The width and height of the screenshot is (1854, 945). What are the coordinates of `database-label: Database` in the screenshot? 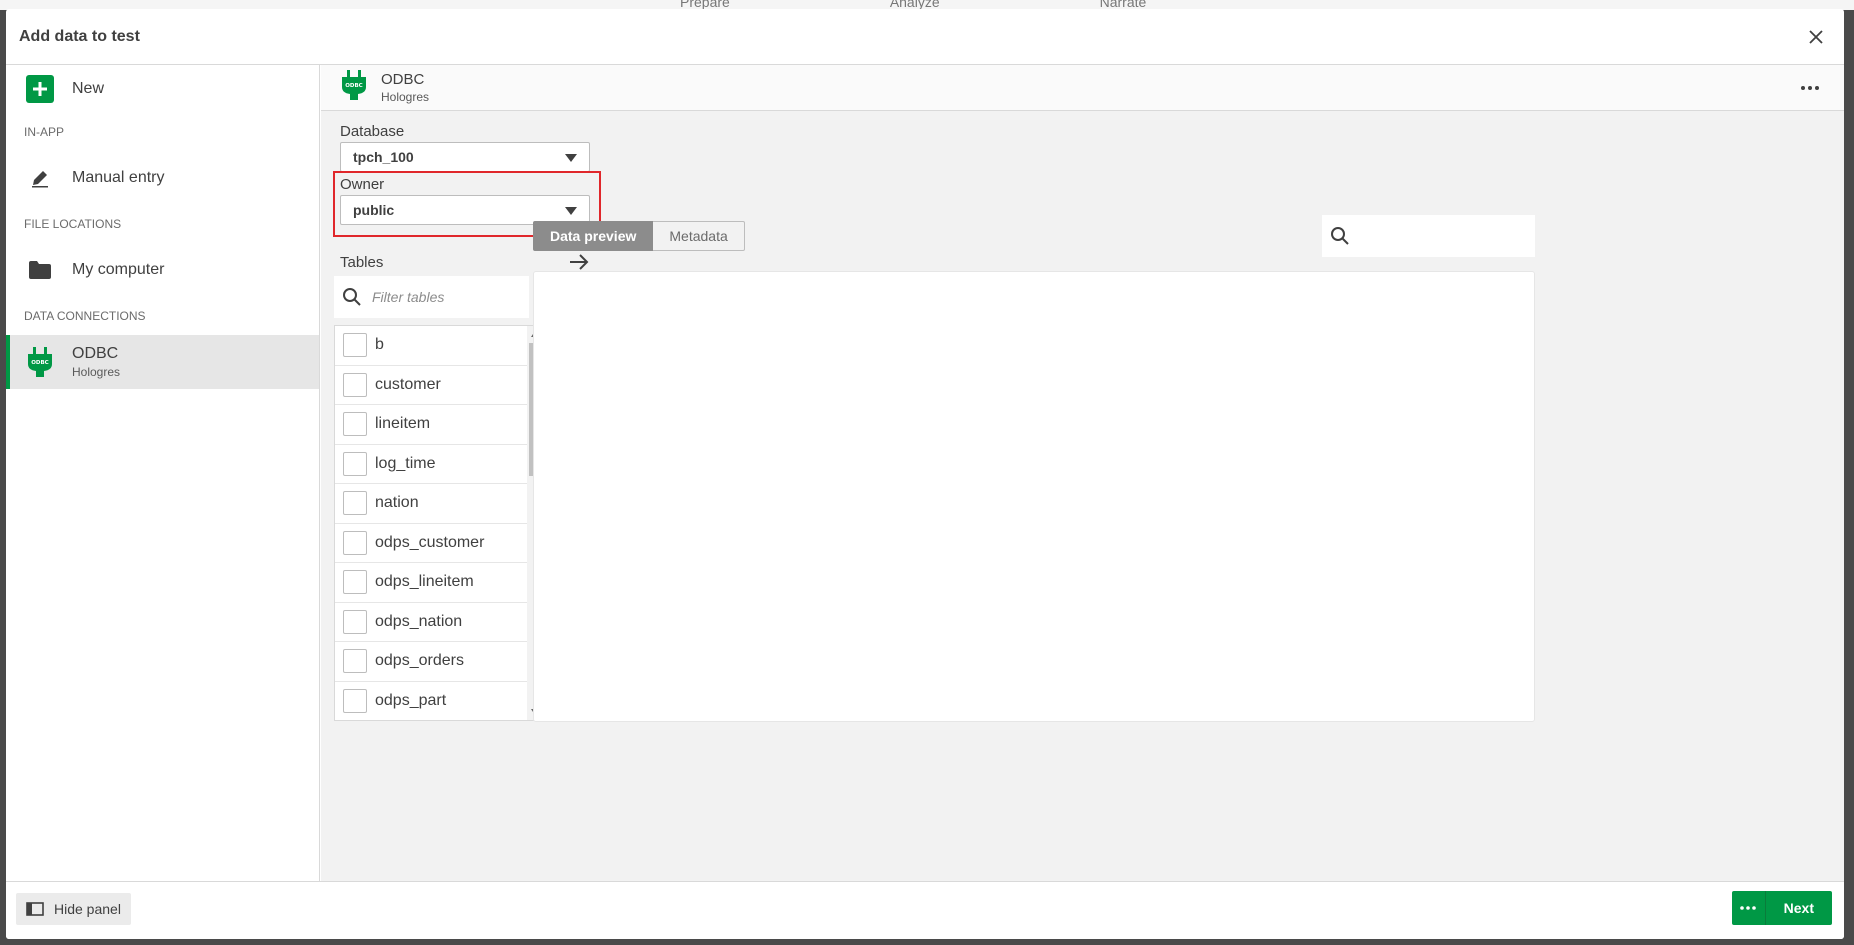 It's located at (372, 131).